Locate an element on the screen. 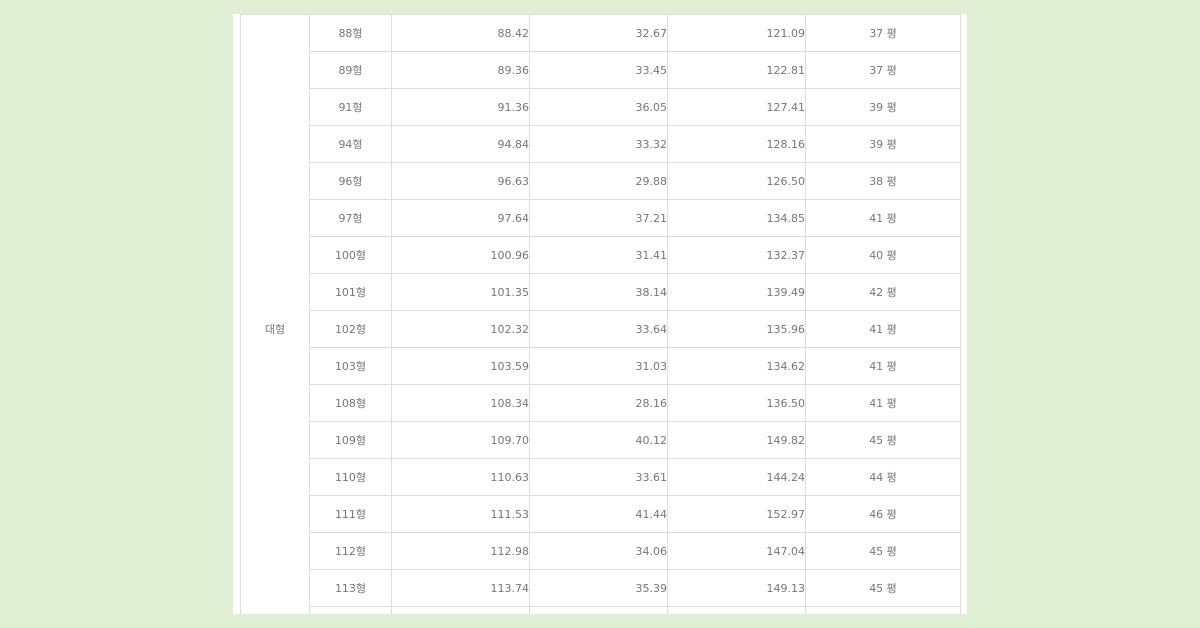 This screenshot has width=1200, height=628. table-row: 91형 91.36 36.05 127.41 39 평 is located at coordinates (601, 107).